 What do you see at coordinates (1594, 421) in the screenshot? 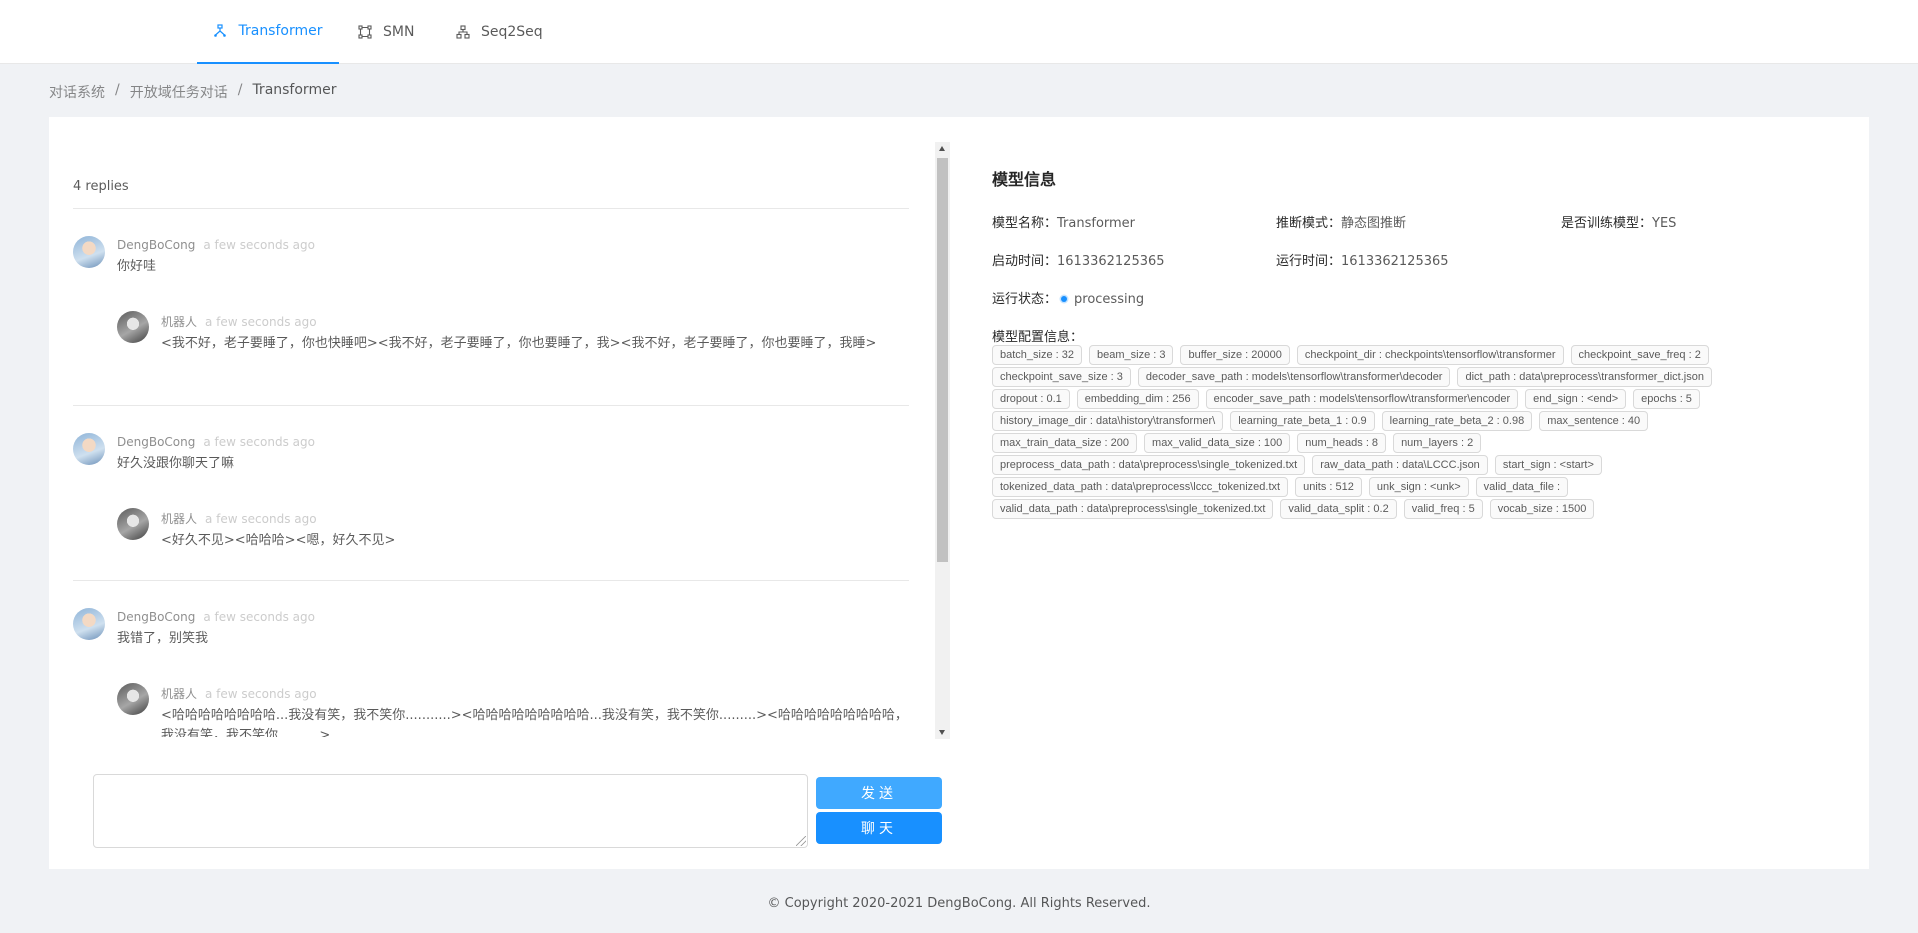
I see `config-tag: max_sentence : 40` at bounding box center [1594, 421].